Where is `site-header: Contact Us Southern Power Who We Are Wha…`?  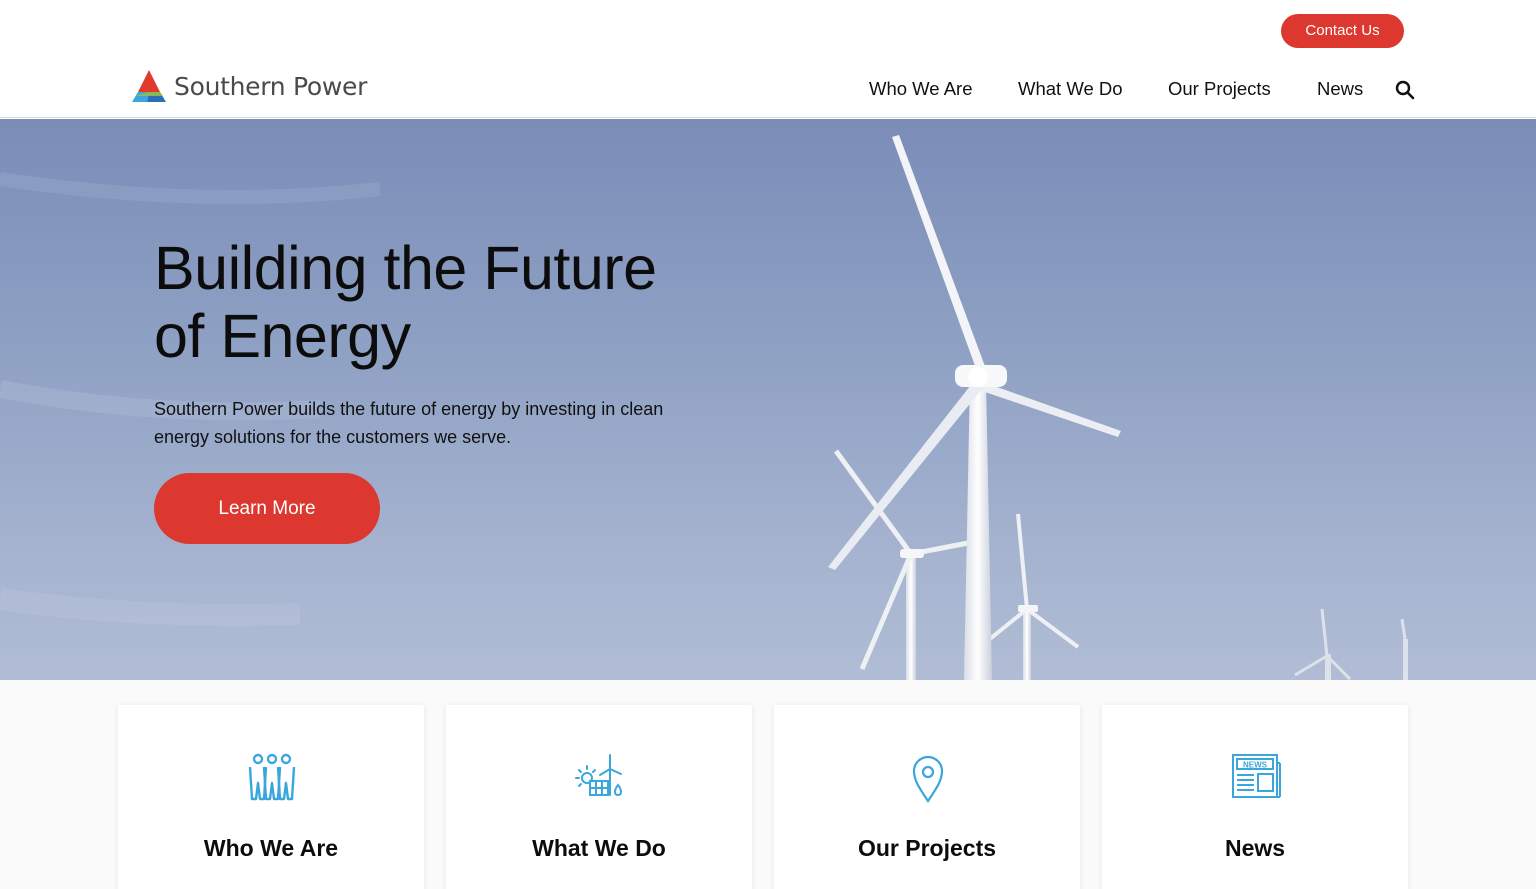
site-header: Contact Us Southern Power Who We Are Wha… is located at coordinates (768, 59).